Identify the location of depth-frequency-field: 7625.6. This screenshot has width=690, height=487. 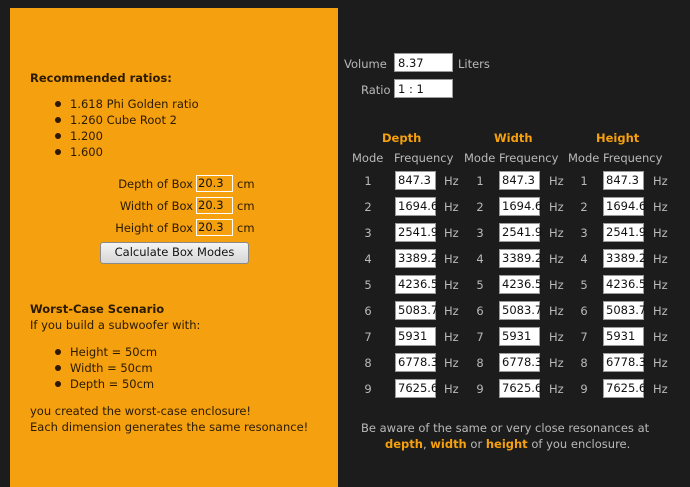
(416, 388).